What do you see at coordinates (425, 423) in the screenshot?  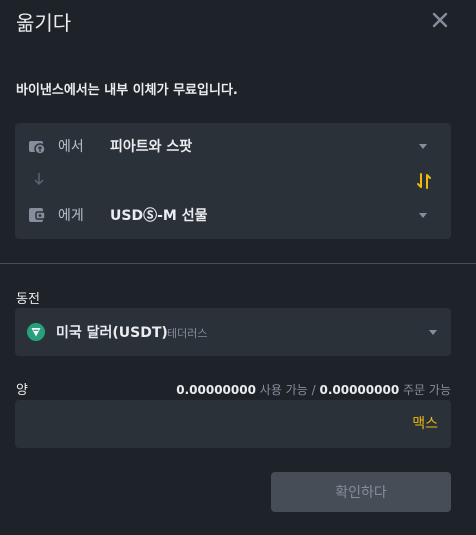 I see `max-button: 맥스` at bounding box center [425, 423].